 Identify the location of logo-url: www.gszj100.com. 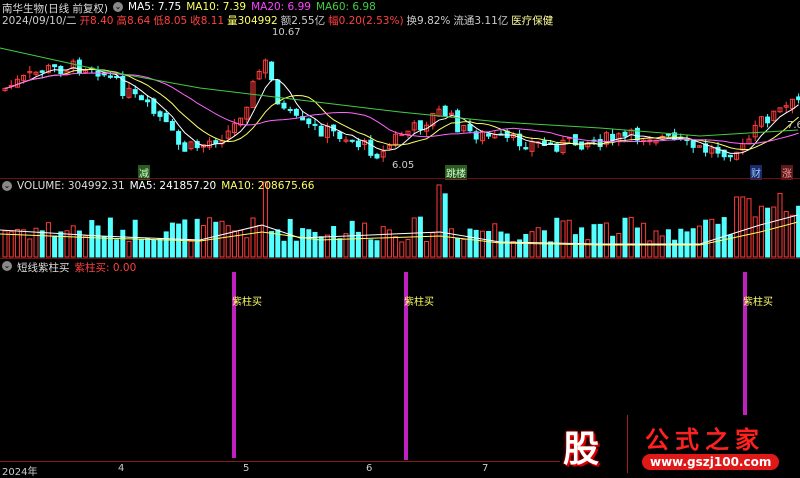
(711, 462).